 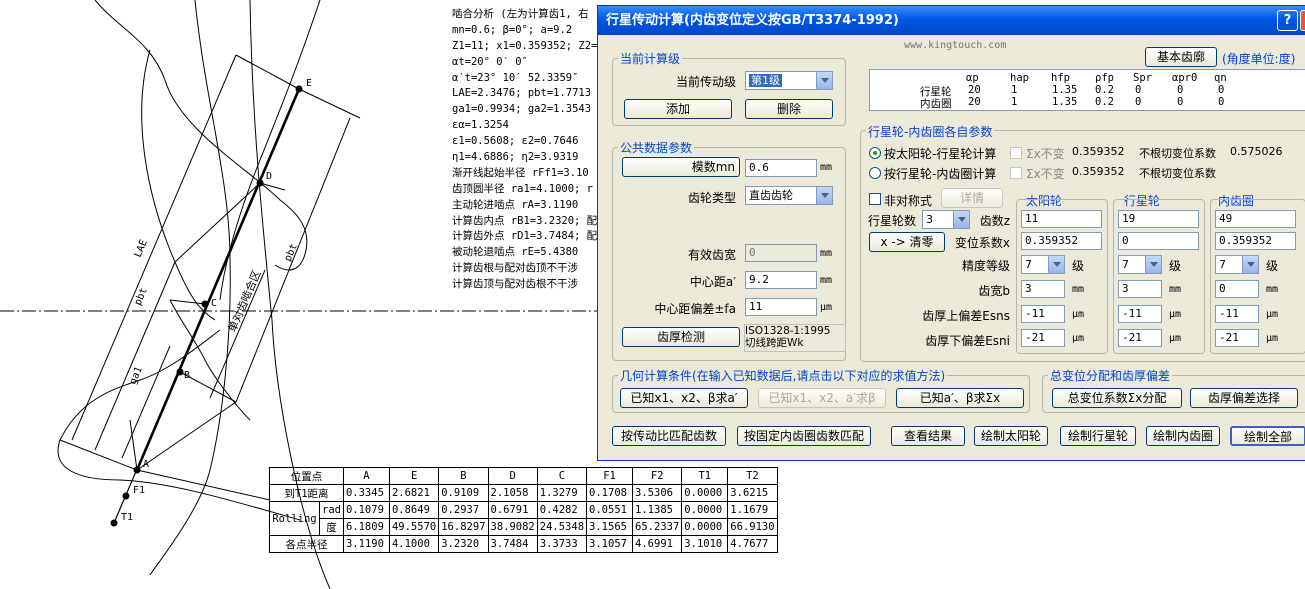 What do you see at coordinates (1117, 398) in the screenshot?
I see `distribute-shift-button: 总变位系数Σx分配` at bounding box center [1117, 398].